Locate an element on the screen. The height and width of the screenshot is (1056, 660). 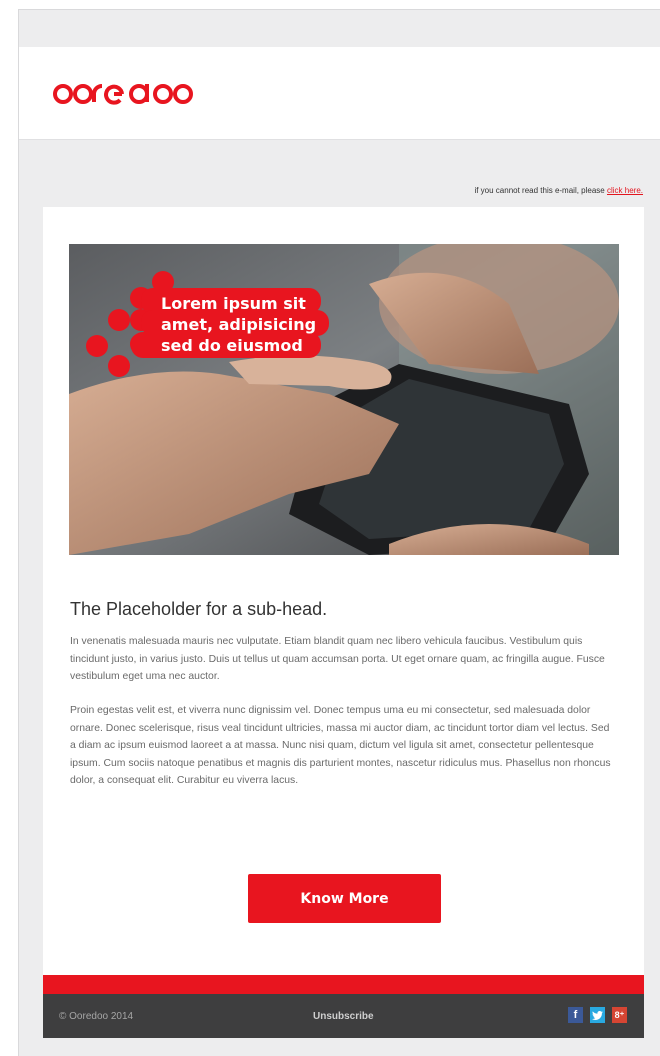
footer-red-strip is located at coordinates (343, 984).